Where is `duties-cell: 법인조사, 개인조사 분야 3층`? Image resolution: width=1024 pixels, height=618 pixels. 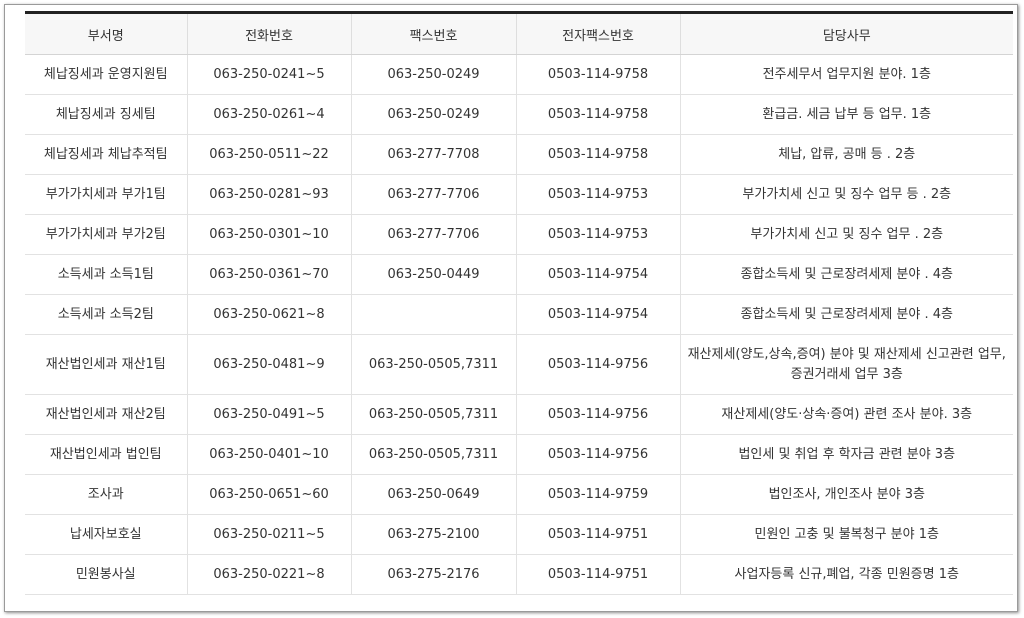 duties-cell: 법인조사, 개인조사 분야 3층 is located at coordinates (846, 494).